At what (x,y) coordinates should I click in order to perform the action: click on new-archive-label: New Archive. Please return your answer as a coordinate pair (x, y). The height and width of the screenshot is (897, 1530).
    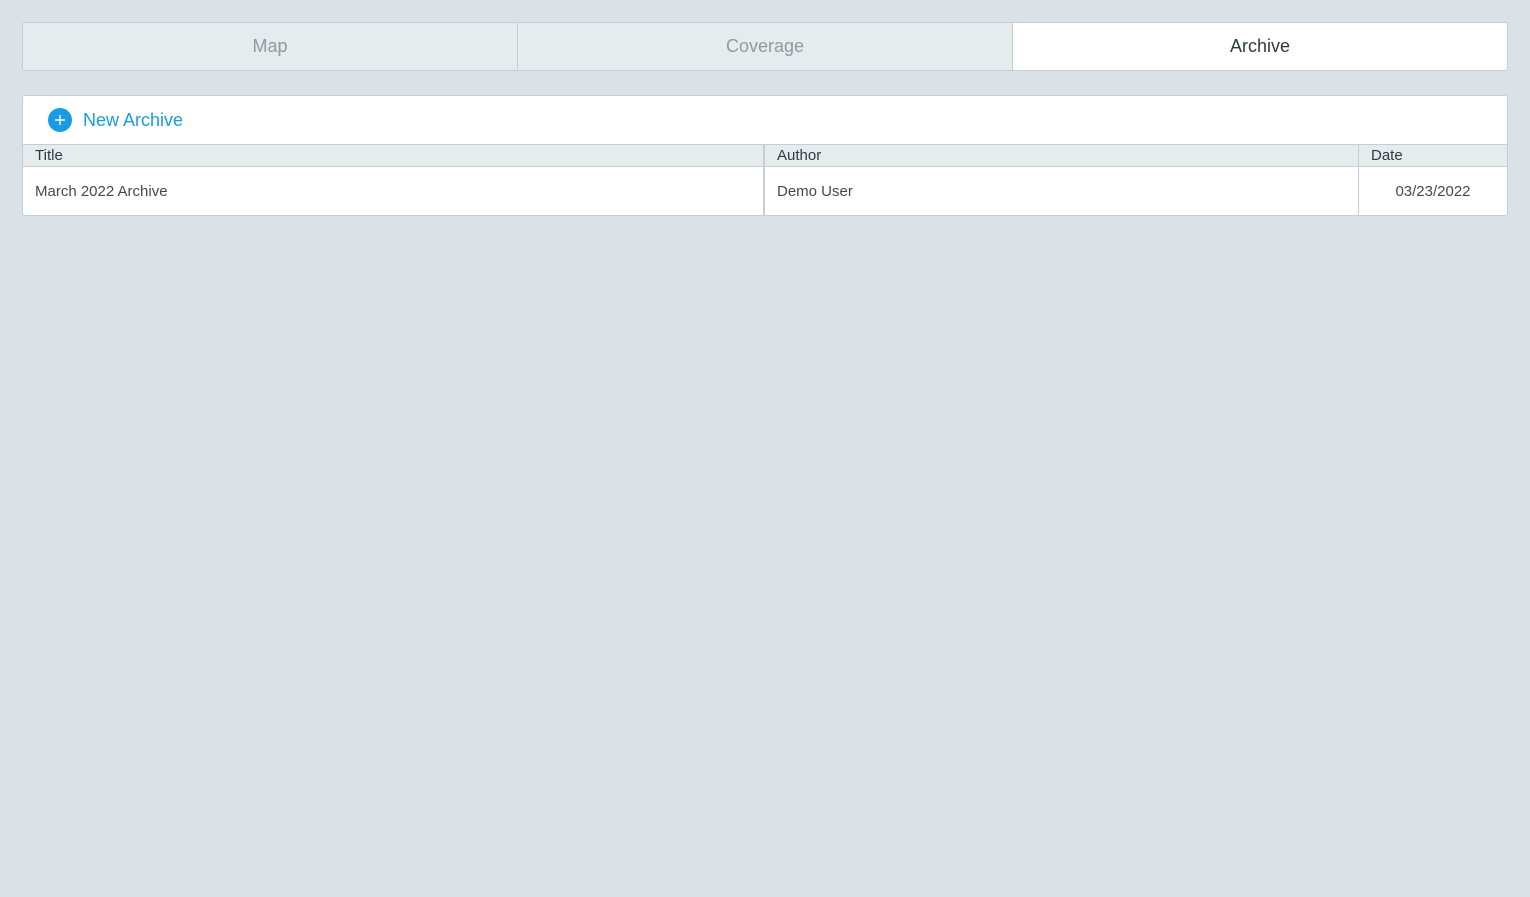
    Looking at the image, I should click on (133, 119).